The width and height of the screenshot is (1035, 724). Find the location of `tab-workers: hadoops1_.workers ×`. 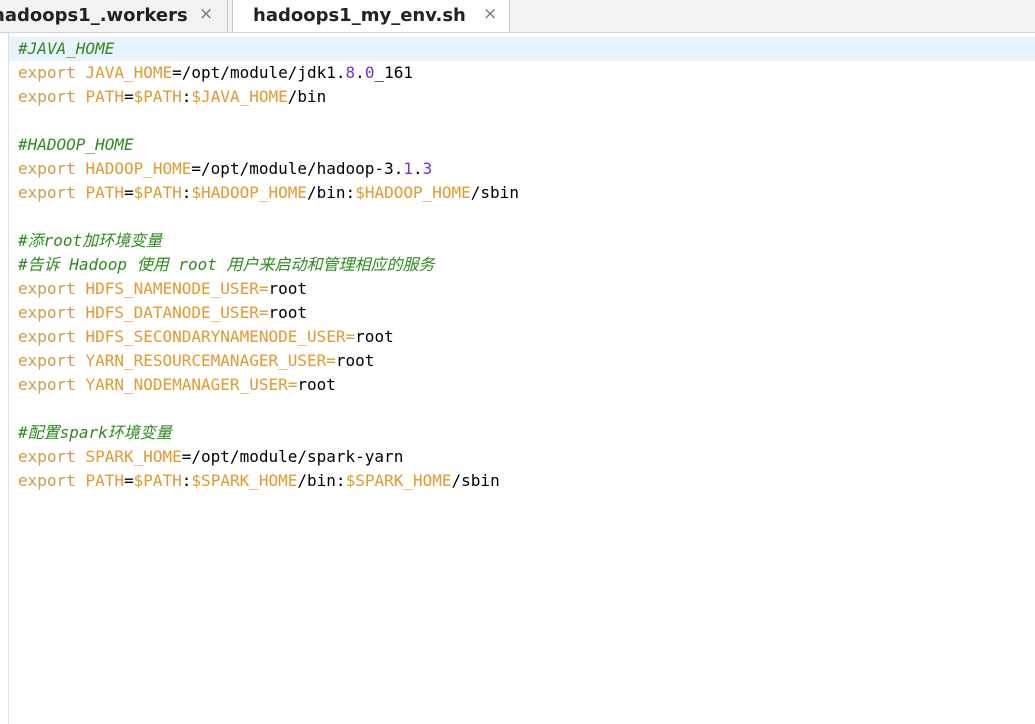

tab-workers: hadoops1_.workers × is located at coordinates (114, 16).